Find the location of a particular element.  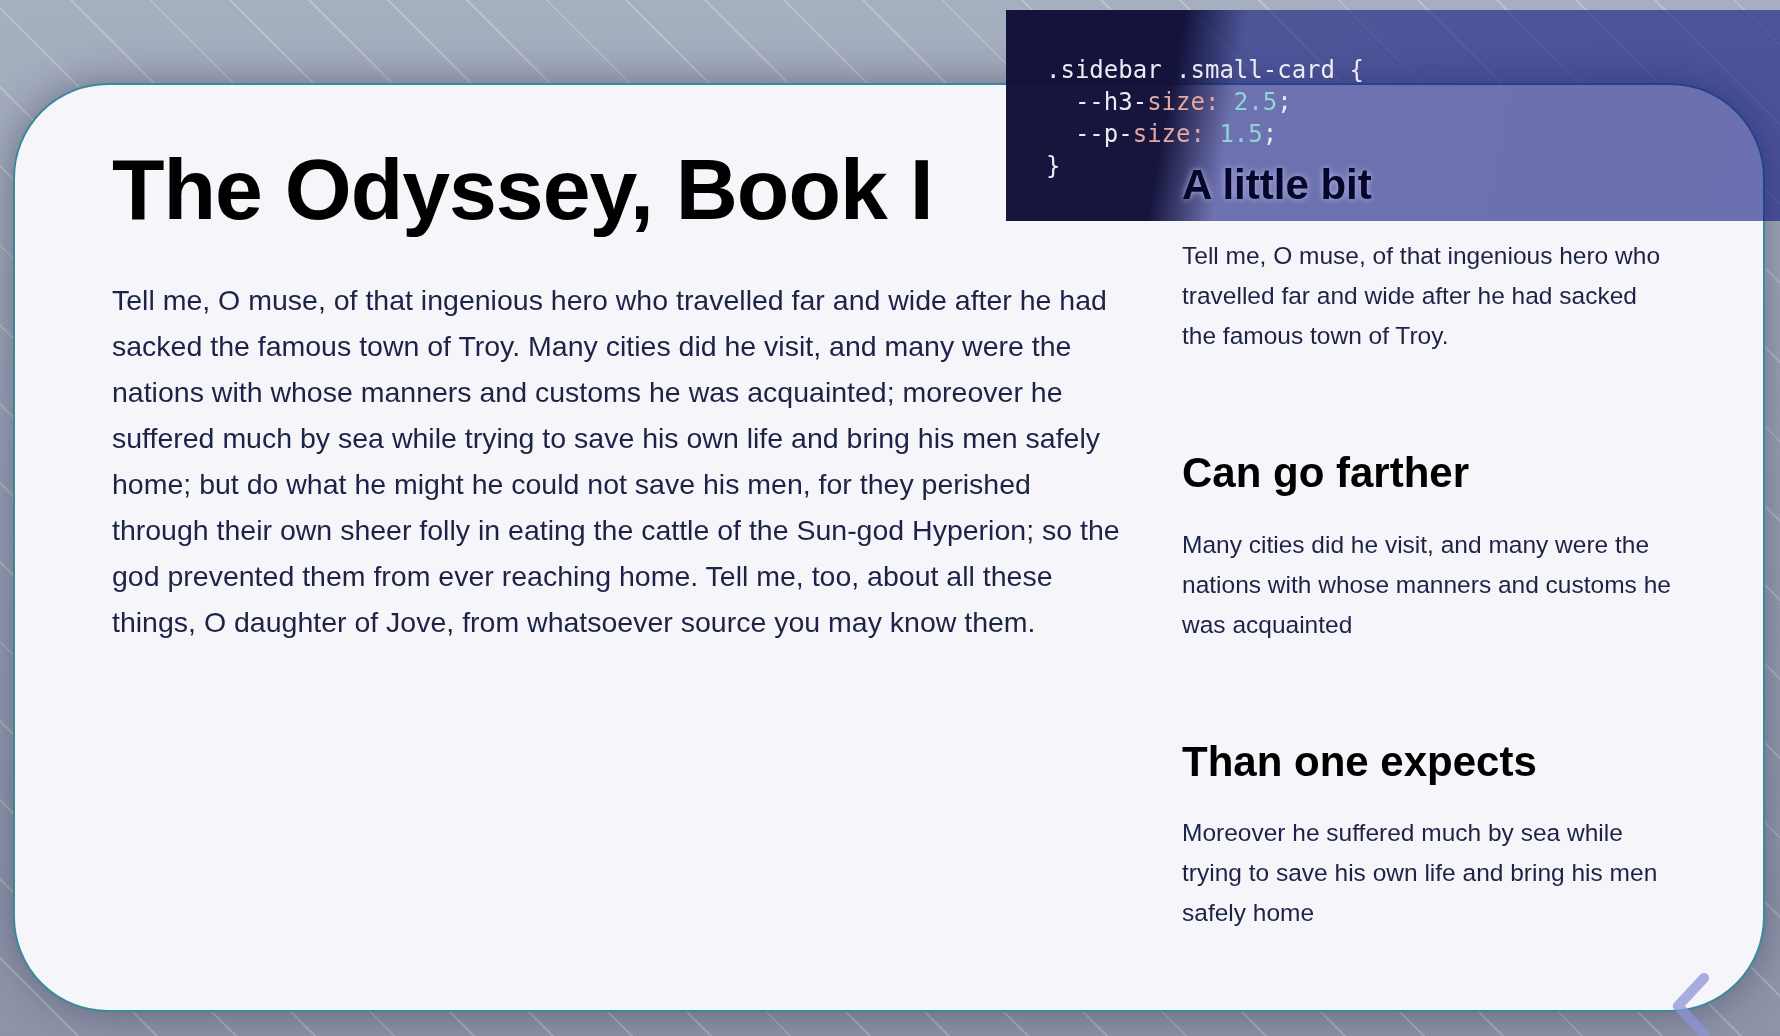

card-heading: Than one expects is located at coordinates (1360, 761).